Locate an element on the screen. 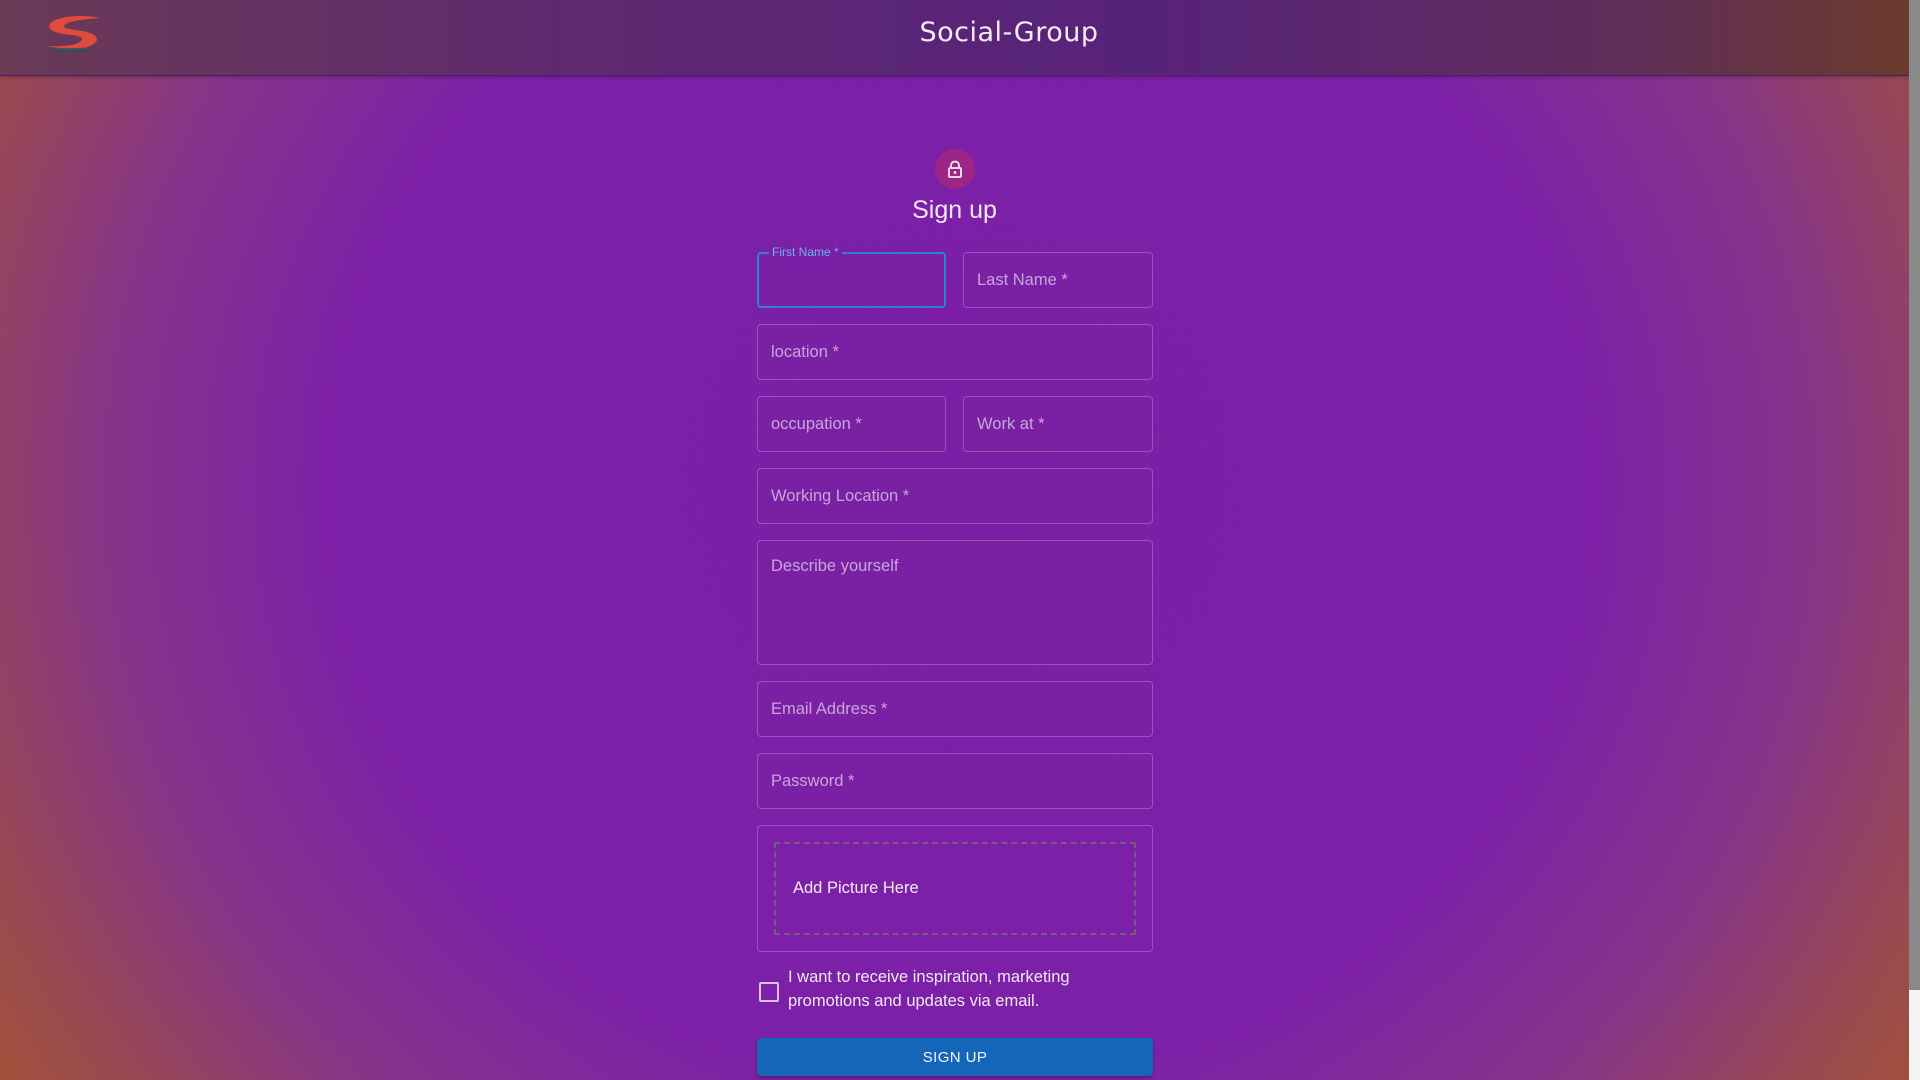 This screenshot has height=1080, width=1920. last-name-field: Last Name * is located at coordinates (1058, 280).